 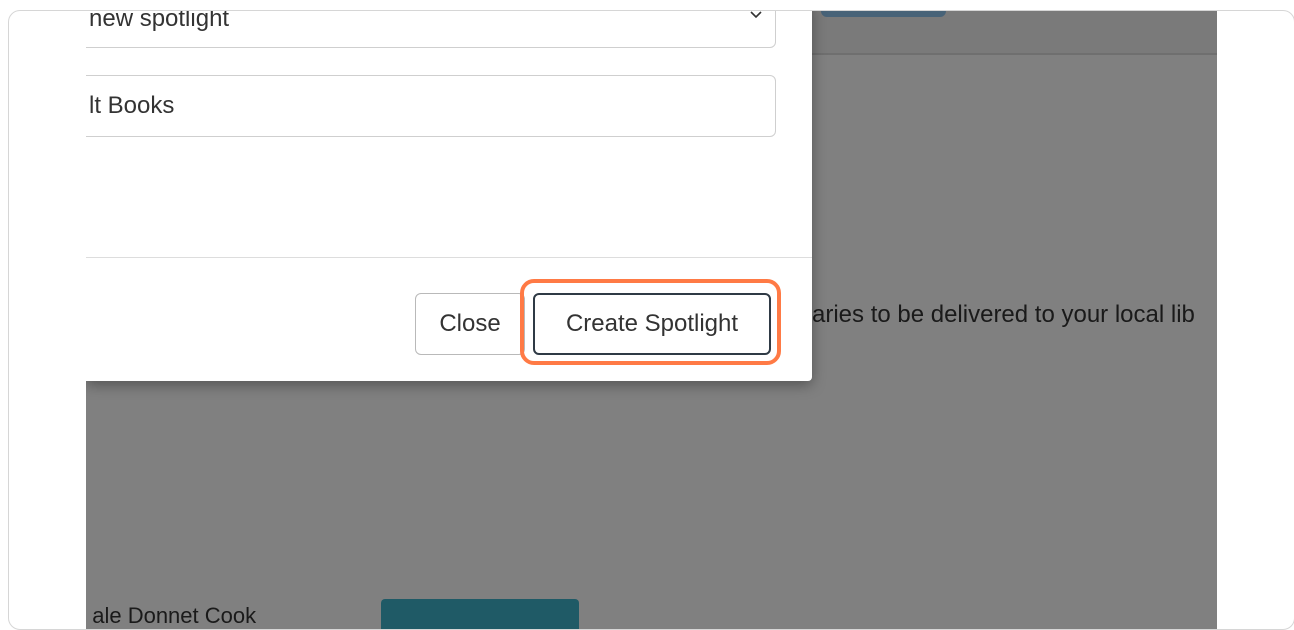 I want to click on spotlight-title-value: lt Books, so click(x=132, y=105).